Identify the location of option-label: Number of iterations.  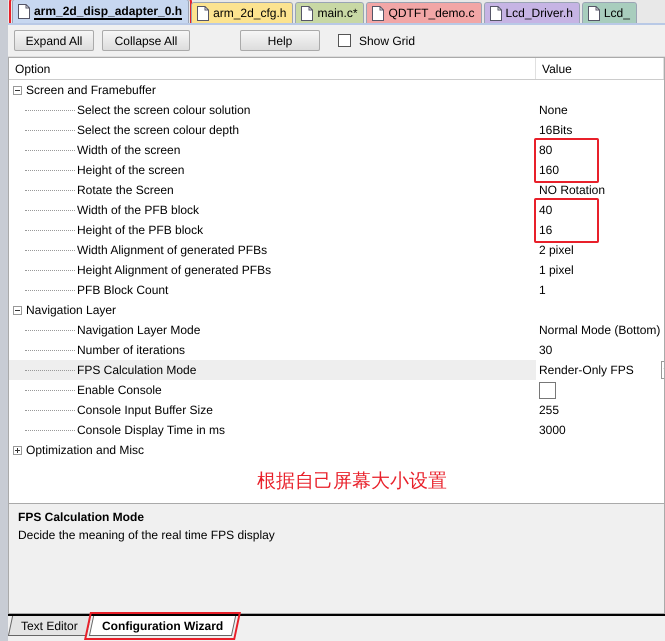
(131, 350).